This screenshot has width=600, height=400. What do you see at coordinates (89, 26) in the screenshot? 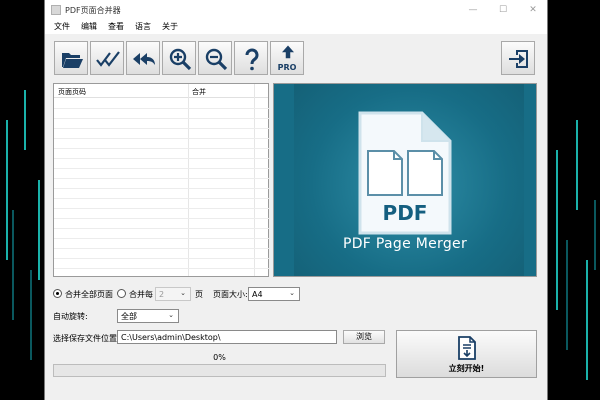
I see `menu-edit: 编辑` at bounding box center [89, 26].